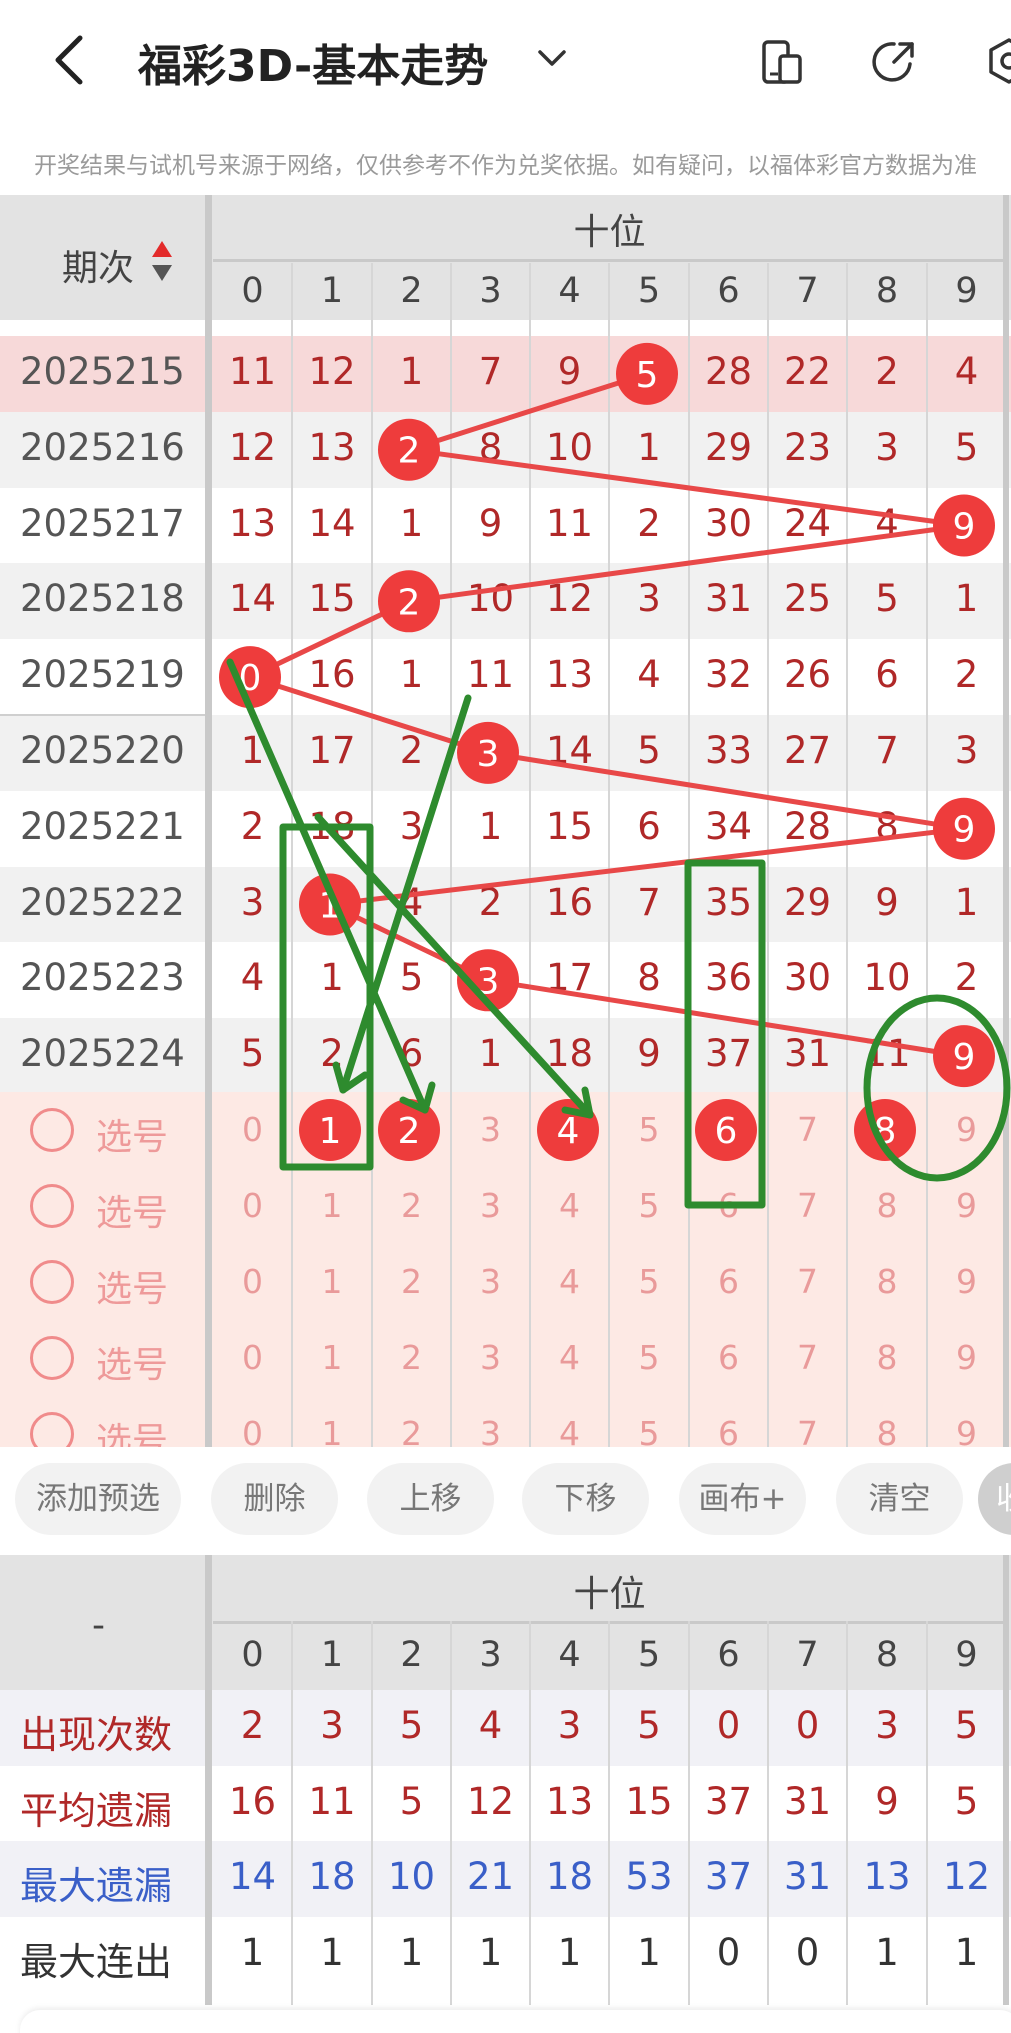 The height and width of the screenshot is (2033, 1011). I want to click on collapse-button: 收, so click(994, 1499).